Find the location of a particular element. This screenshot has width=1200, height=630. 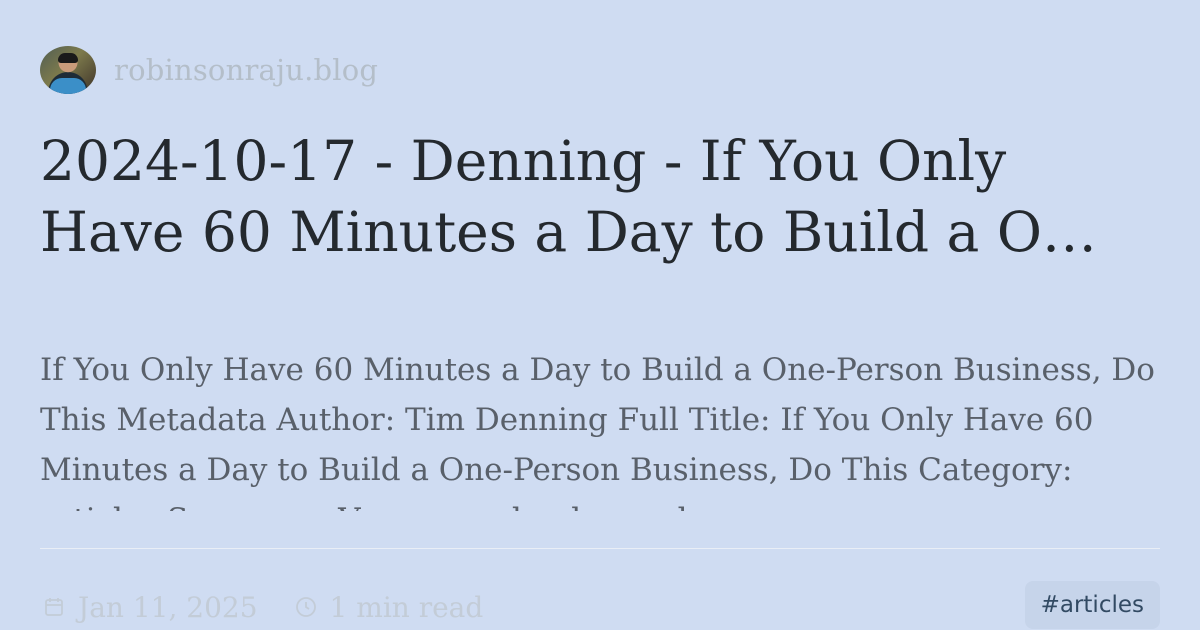

post-date-text: Jan 11, 2025 is located at coordinates (168, 607).